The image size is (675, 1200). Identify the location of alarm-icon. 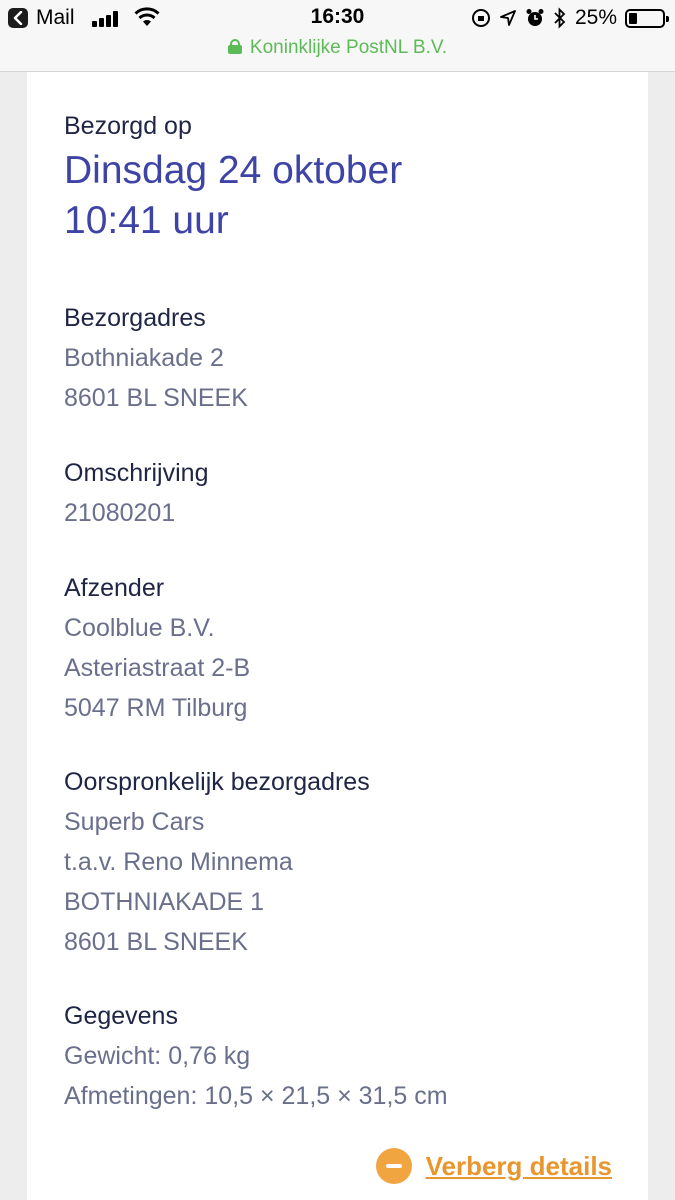
(535, 17).